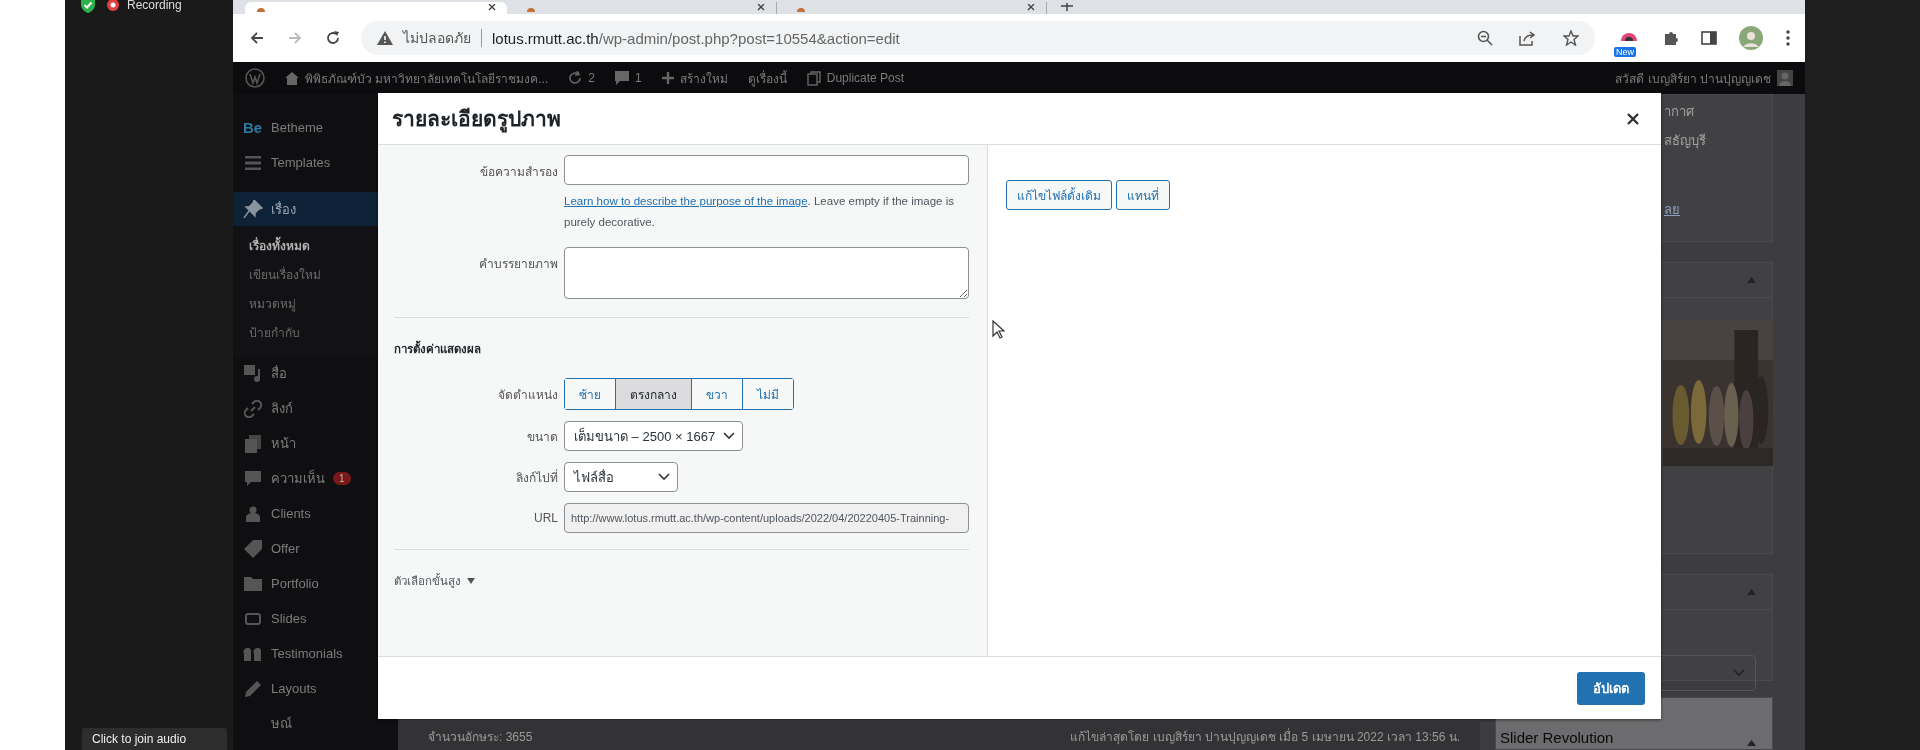 This screenshot has height=750, width=1920. I want to click on recording-label: Recording, so click(154, 6).